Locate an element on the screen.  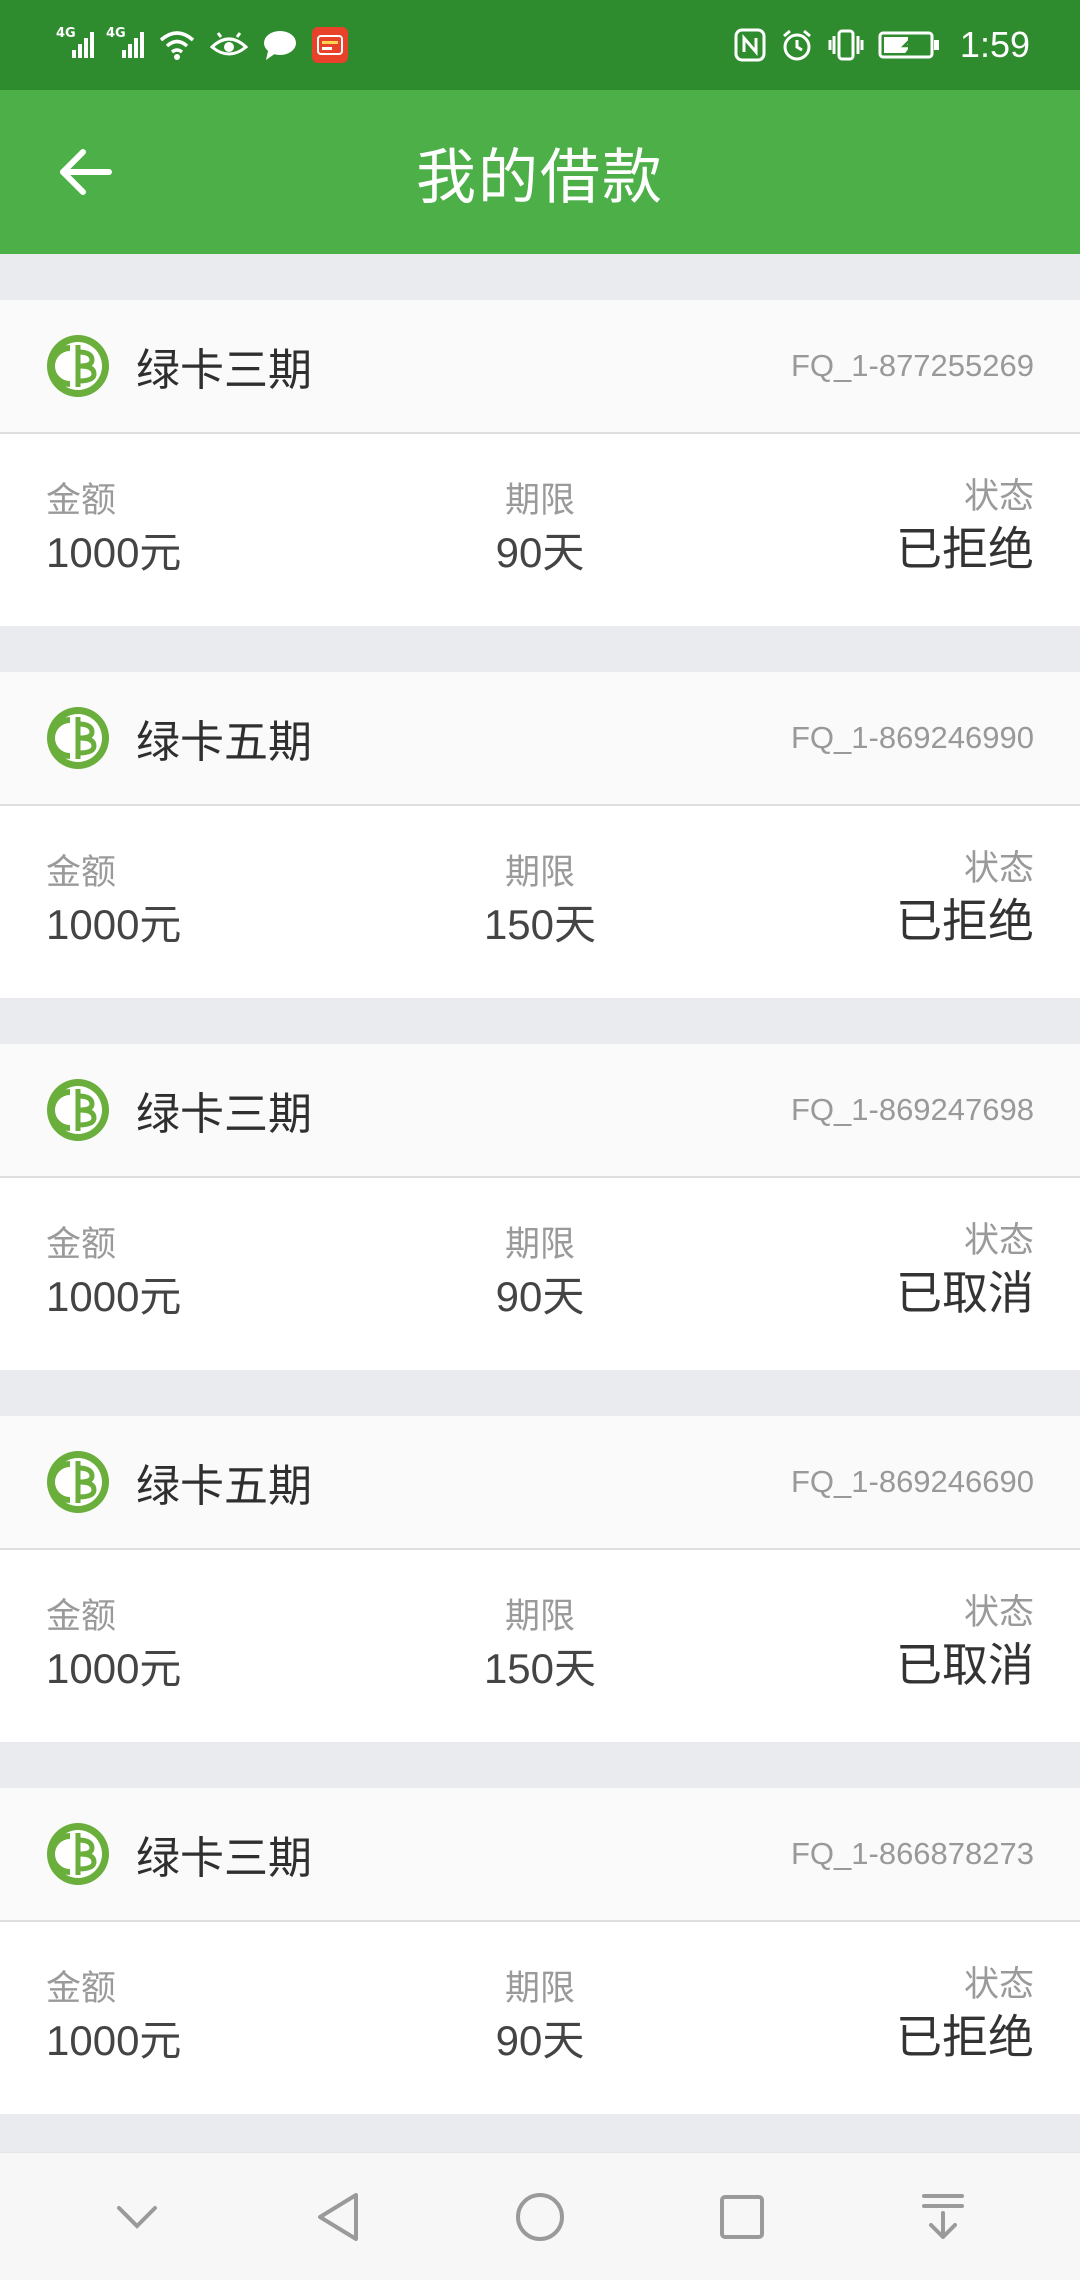
network-type-label: 4G is located at coordinates (66, 33).